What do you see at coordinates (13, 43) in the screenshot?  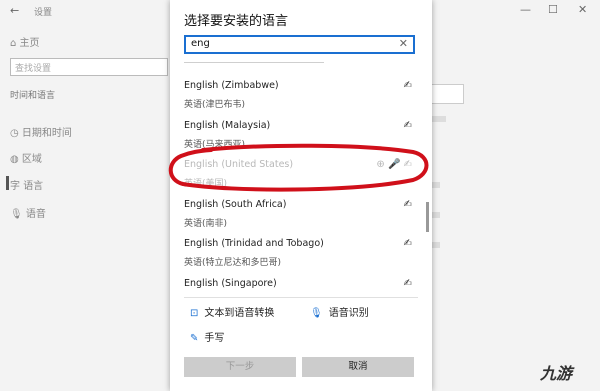 I see `home-icon: ⌂` at bounding box center [13, 43].